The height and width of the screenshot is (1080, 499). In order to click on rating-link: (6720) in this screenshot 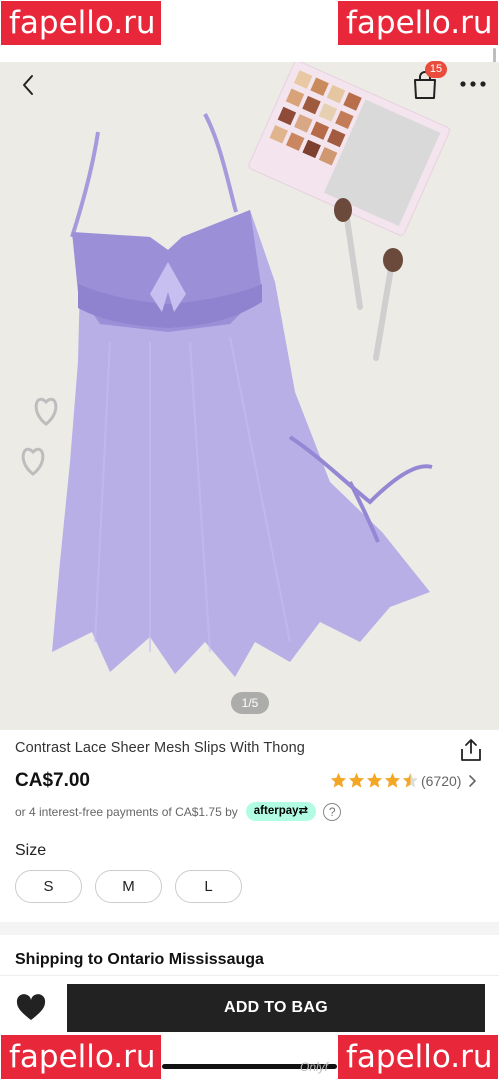, I will do `click(403, 780)`.